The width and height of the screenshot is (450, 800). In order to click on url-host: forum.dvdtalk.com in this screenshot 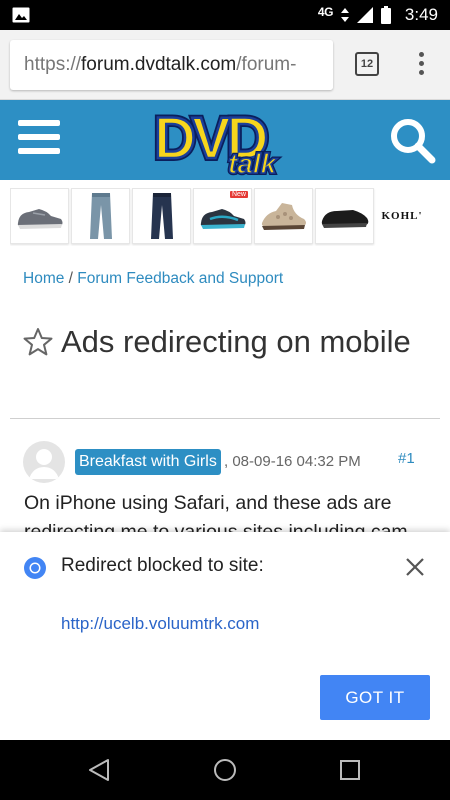, I will do `click(159, 64)`.